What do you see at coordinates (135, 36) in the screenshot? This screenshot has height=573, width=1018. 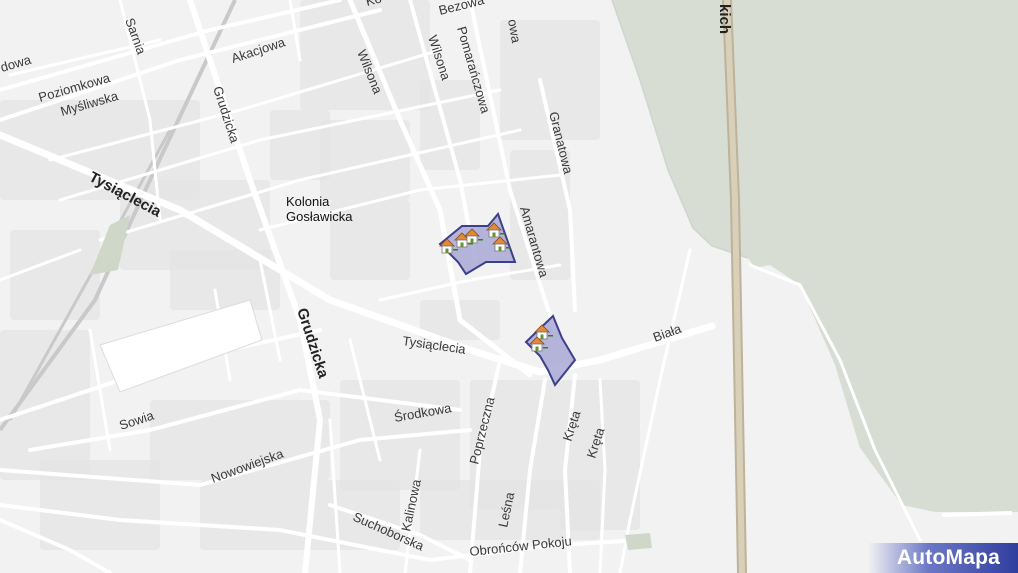 I see `street-label-sarnia: Sarnia` at bounding box center [135, 36].